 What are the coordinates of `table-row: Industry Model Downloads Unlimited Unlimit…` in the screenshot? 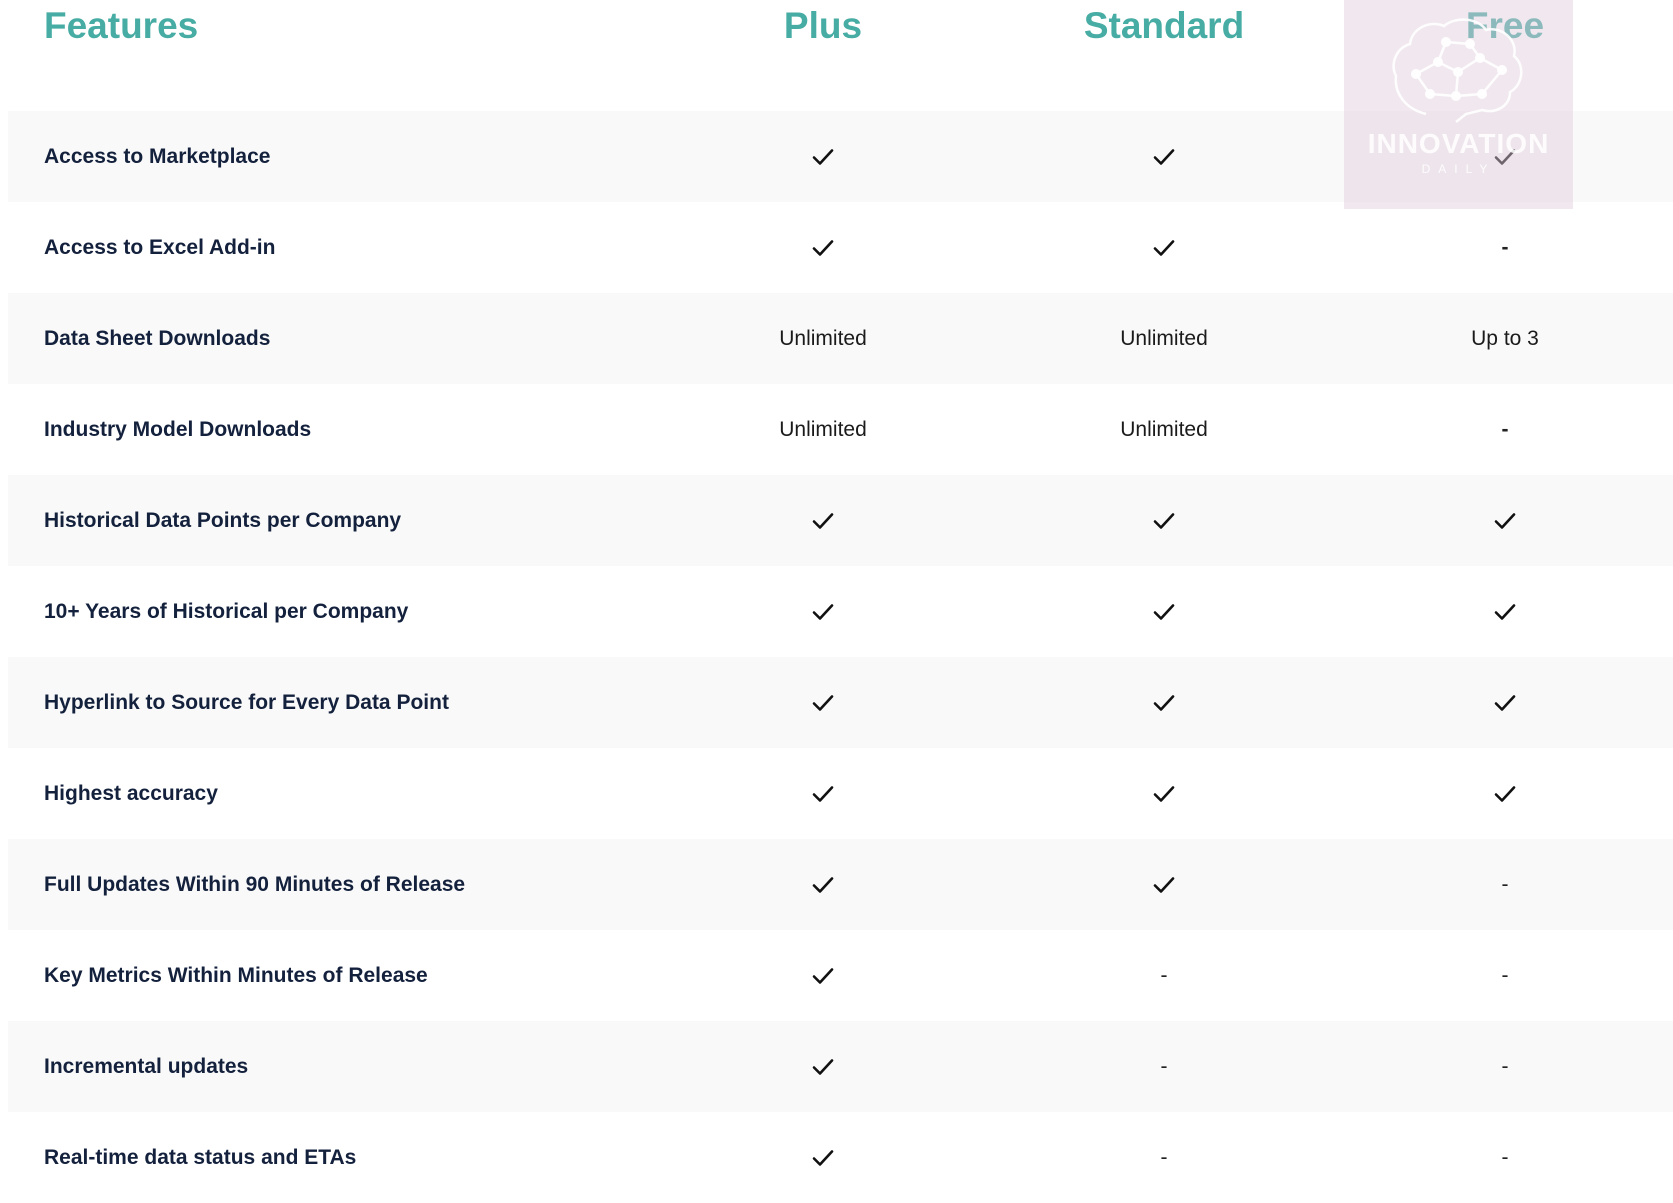 It's located at (840, 429).